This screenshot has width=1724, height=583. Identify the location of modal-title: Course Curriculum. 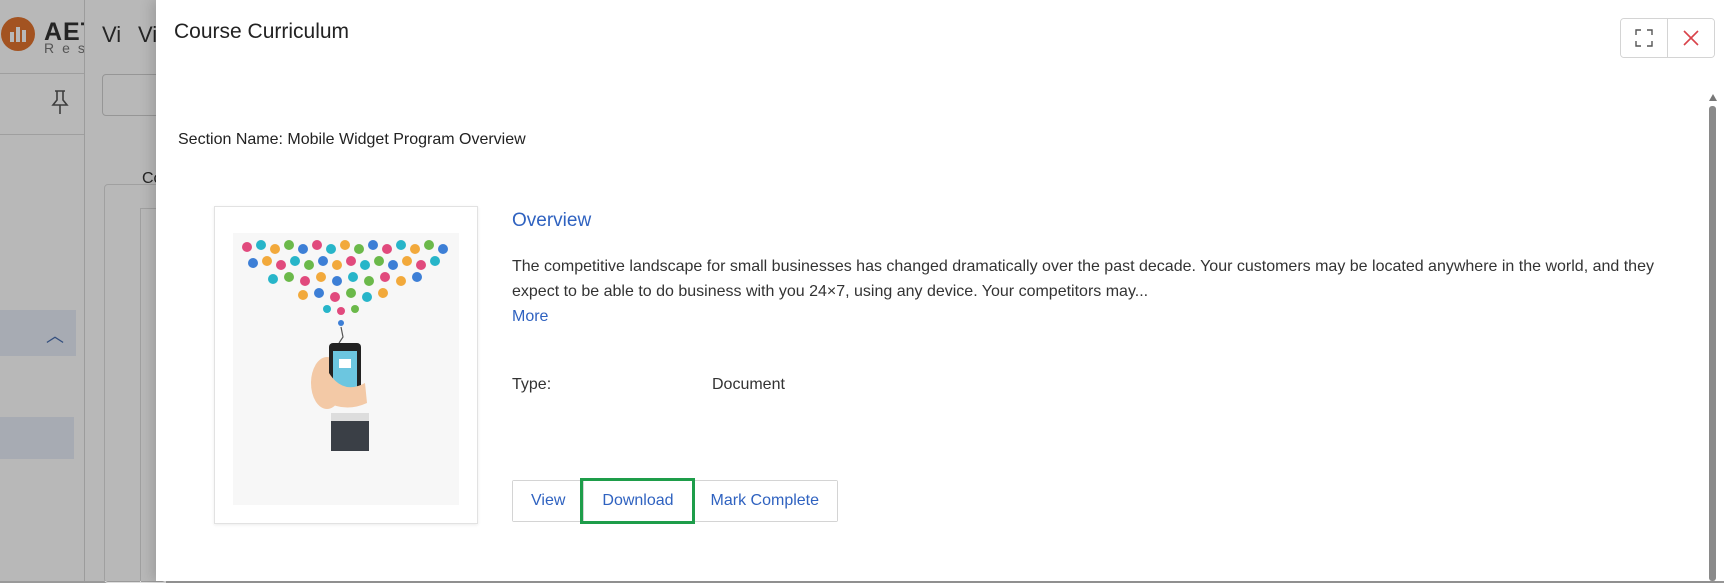
(262, 31).